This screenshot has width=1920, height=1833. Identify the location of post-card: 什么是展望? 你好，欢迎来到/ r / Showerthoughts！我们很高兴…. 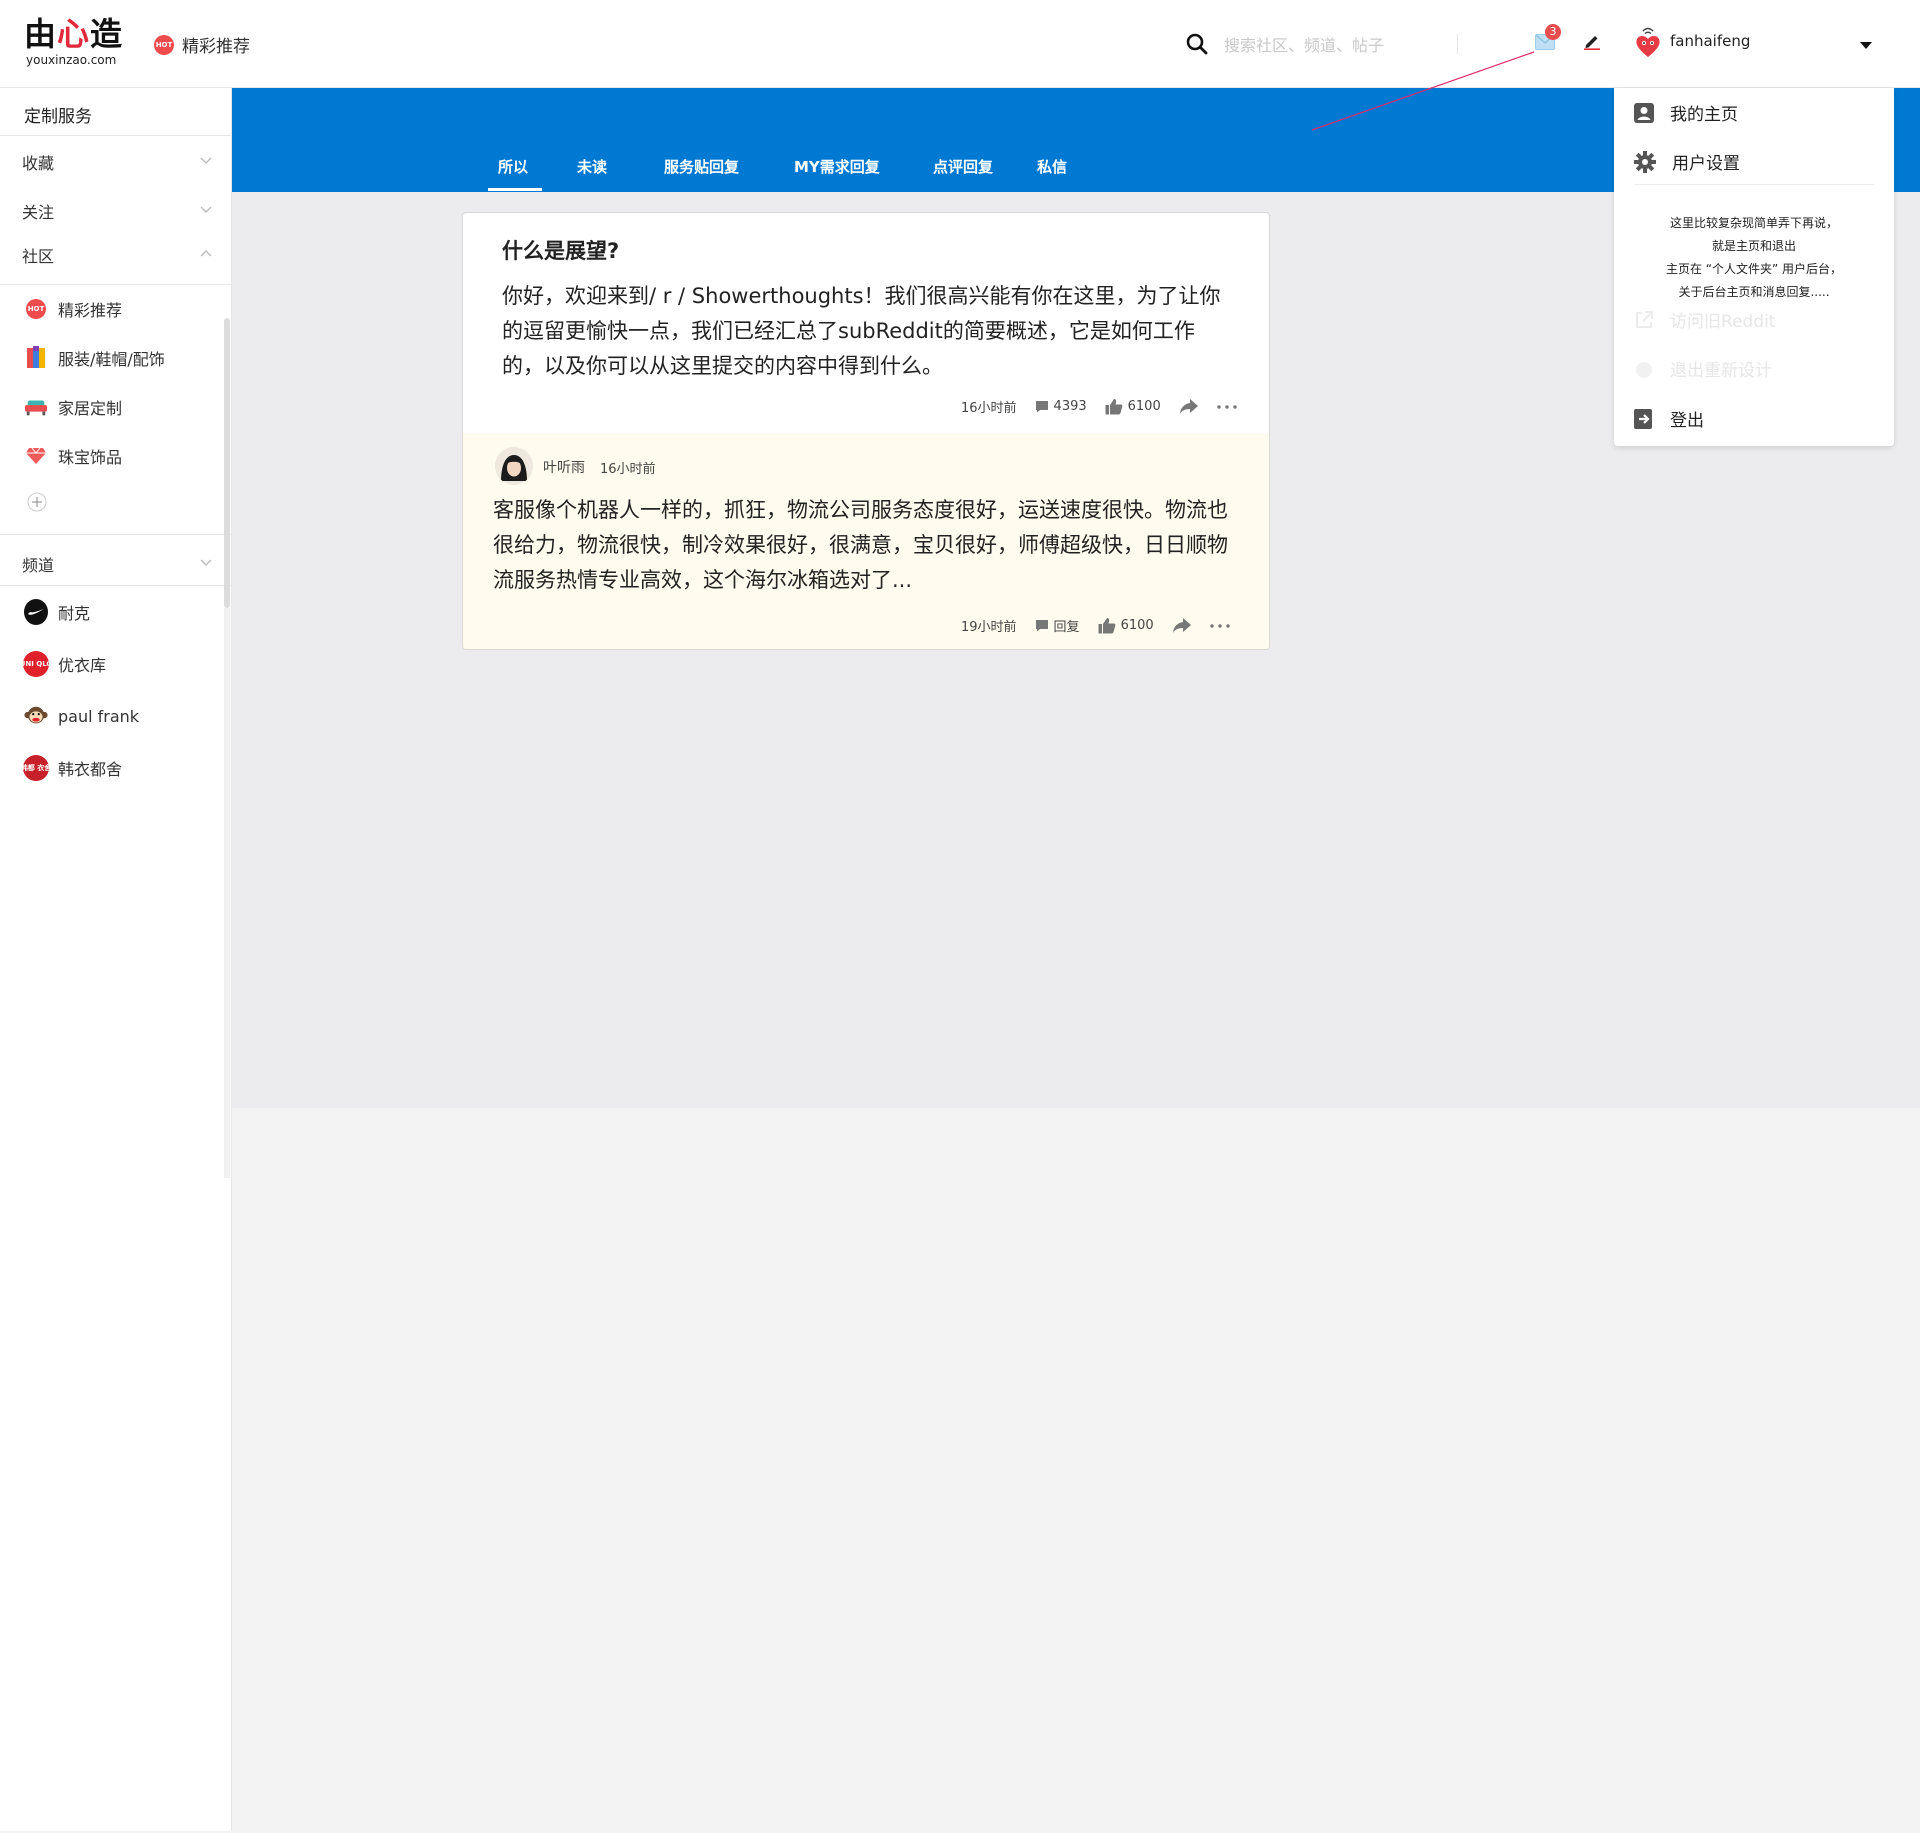
(866, 431).